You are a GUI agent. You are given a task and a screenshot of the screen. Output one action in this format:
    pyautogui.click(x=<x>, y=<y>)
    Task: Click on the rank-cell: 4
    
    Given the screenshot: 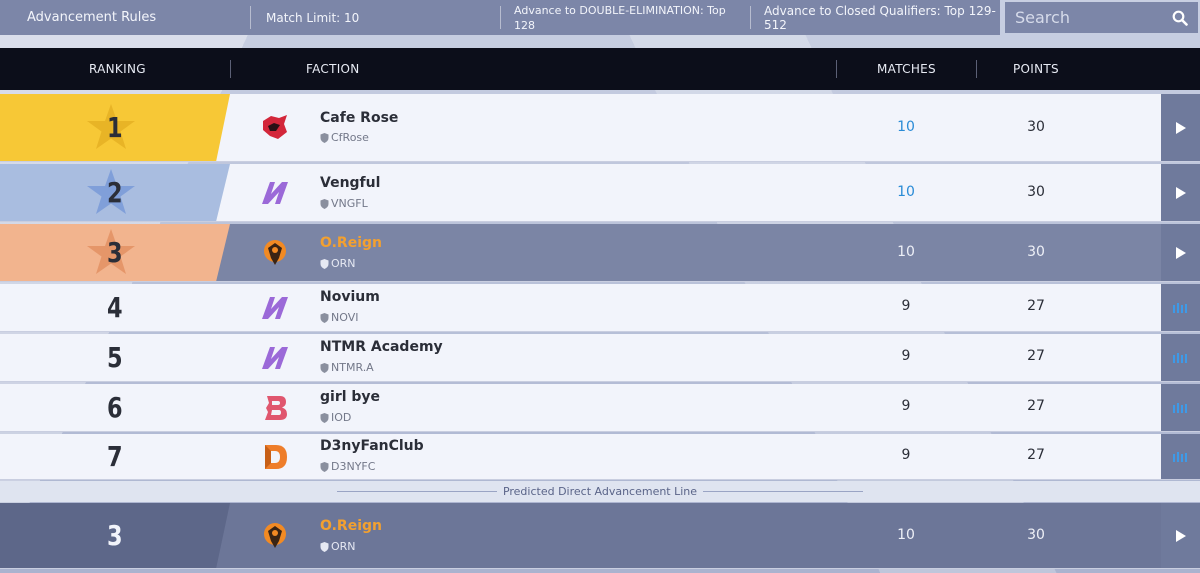 What is the action you would take?
    pyautogui.click(x=115, y=307)
    